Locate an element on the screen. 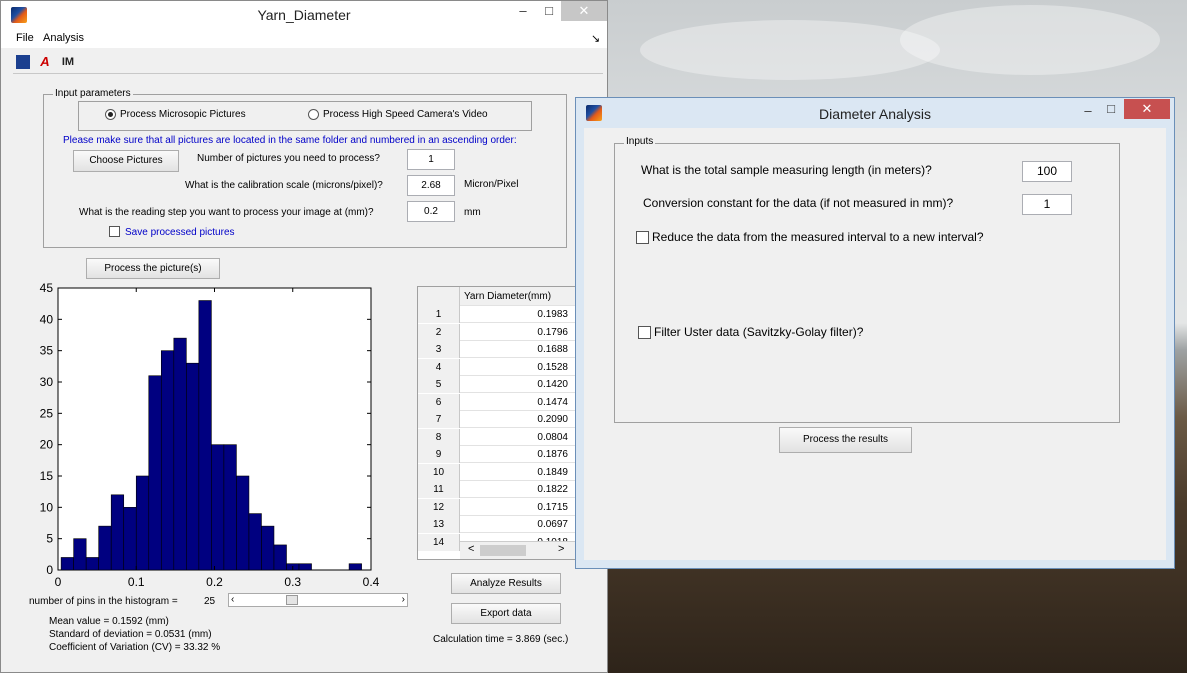 The image size is (1187, 673). x-tick-label: 0 is located at coordinates (58, 582).